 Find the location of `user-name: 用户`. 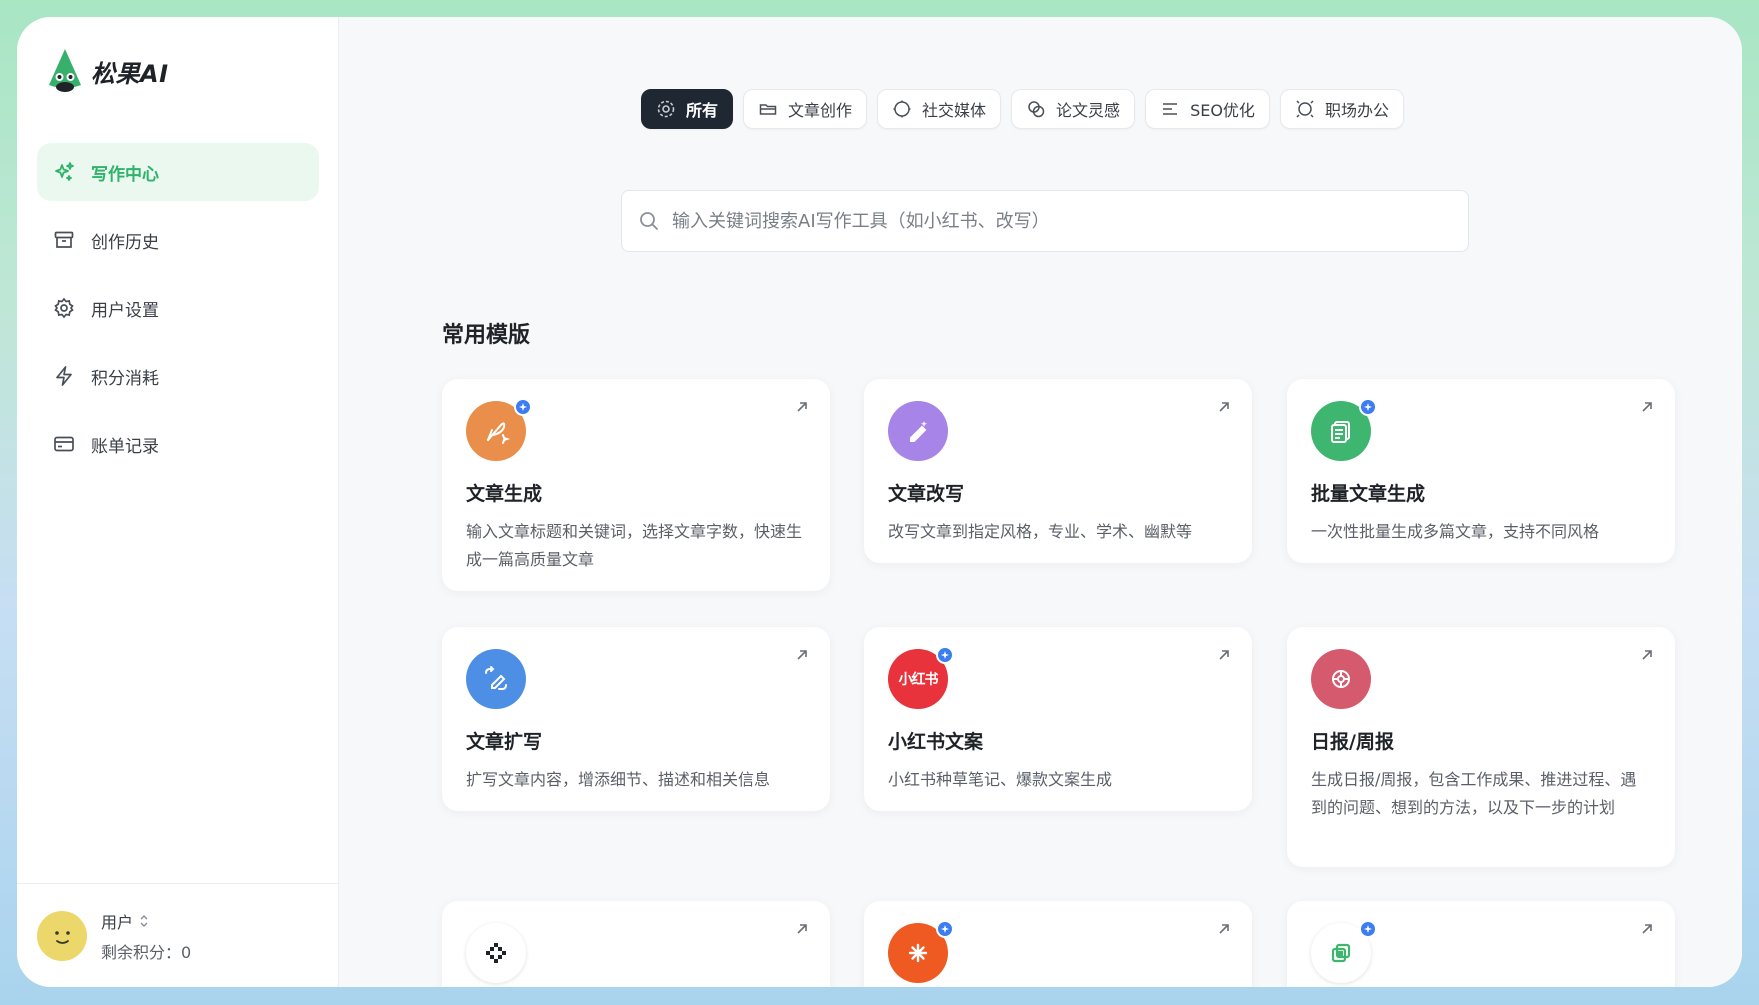

user-name: 用户 is located at coordinates (117, 922).